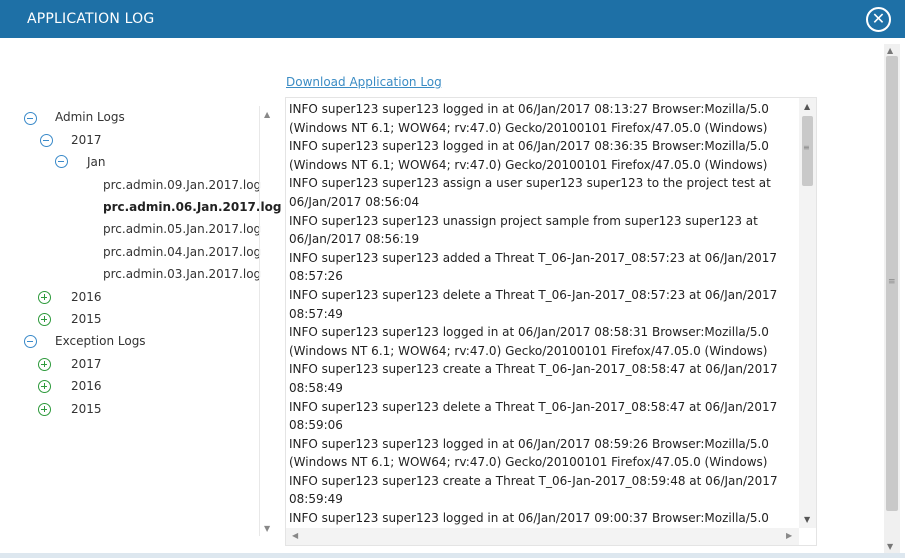 The width and height of the screenshot is (905, 558). Describe the element at coordinates (892, 298) in the screenshot. I see `dialog-vertical-scrollbar: ▲ ≡ ▼` at that location.